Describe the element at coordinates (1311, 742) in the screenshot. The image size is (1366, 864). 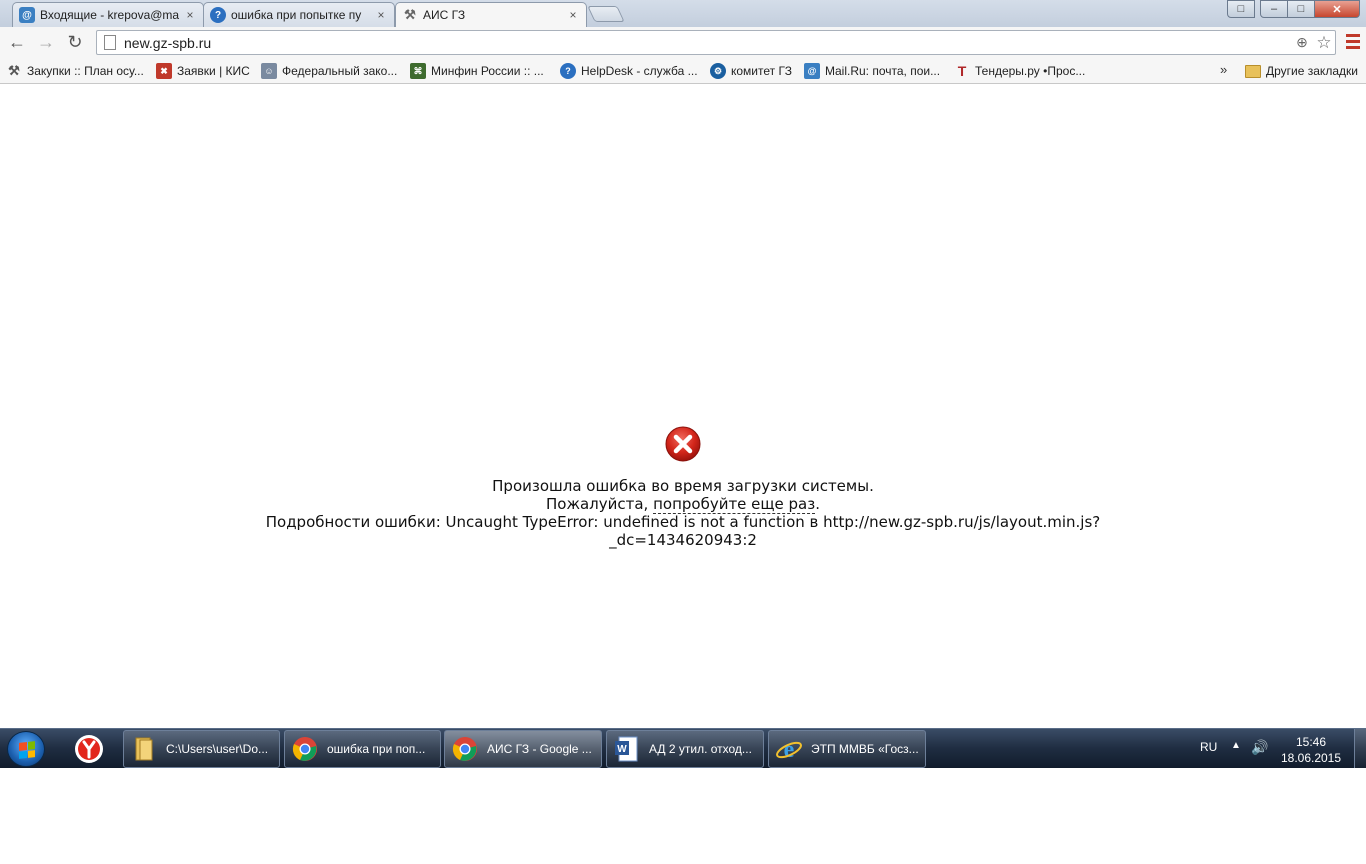
I see `clock-time: 15:46` at that location.